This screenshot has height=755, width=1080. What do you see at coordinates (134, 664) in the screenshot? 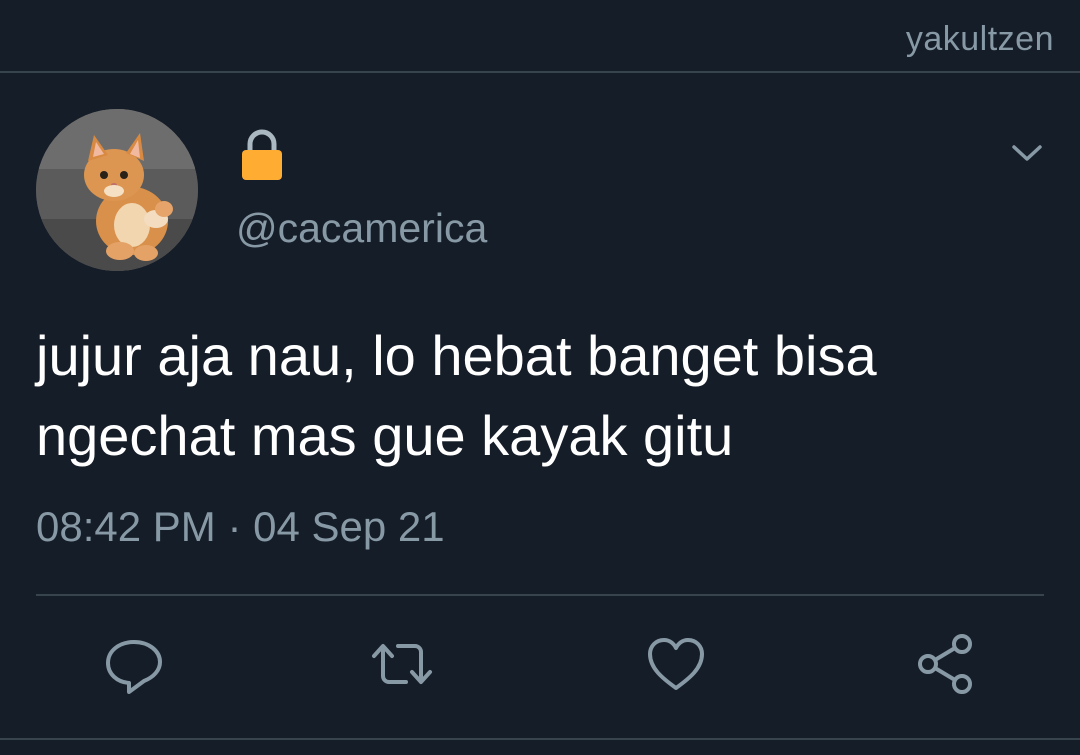
I see `reply-icon` at bounding box center [134, 664].